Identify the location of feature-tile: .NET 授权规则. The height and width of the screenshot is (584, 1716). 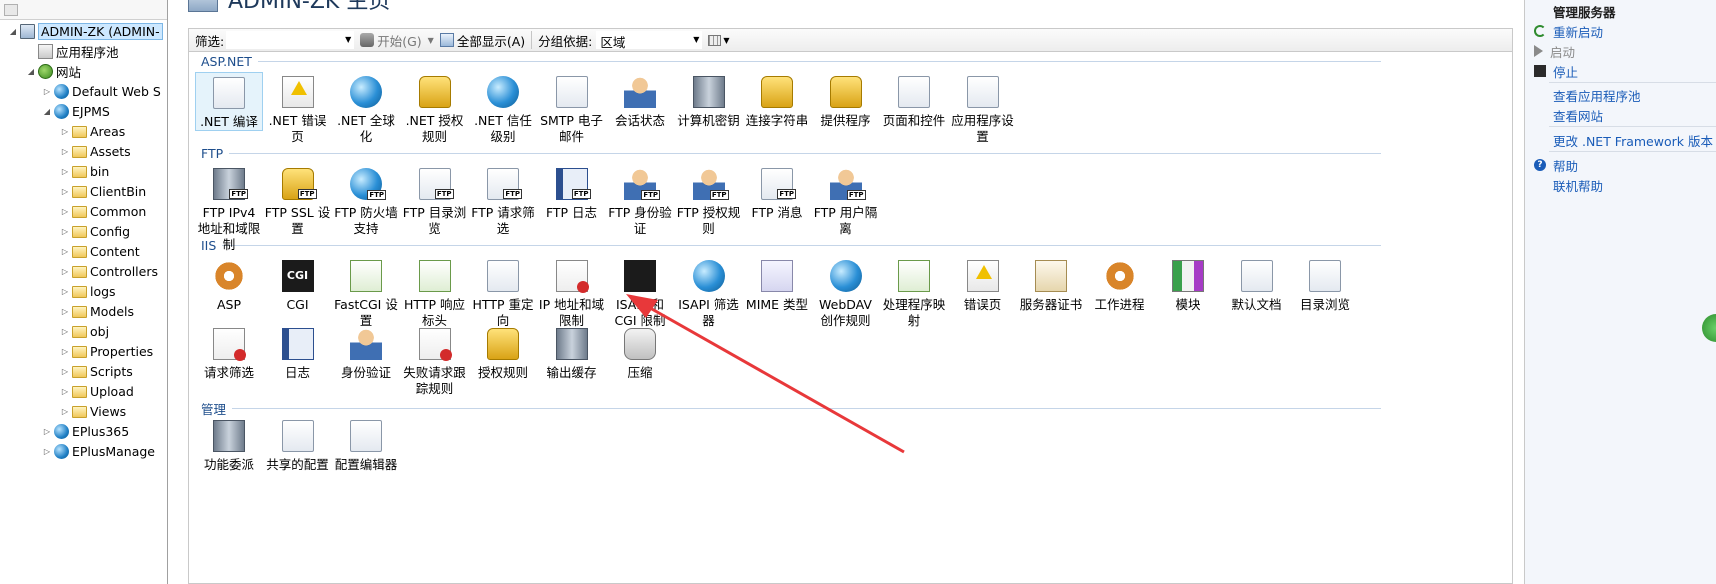
(435, 108).